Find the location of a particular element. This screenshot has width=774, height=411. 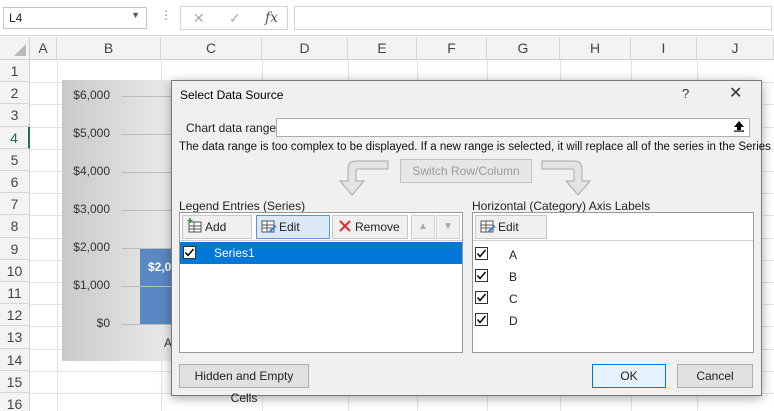

formula-bar: L4 ▼ ⋮ ✕ ✓ fx is located at coordinates (387, 18).